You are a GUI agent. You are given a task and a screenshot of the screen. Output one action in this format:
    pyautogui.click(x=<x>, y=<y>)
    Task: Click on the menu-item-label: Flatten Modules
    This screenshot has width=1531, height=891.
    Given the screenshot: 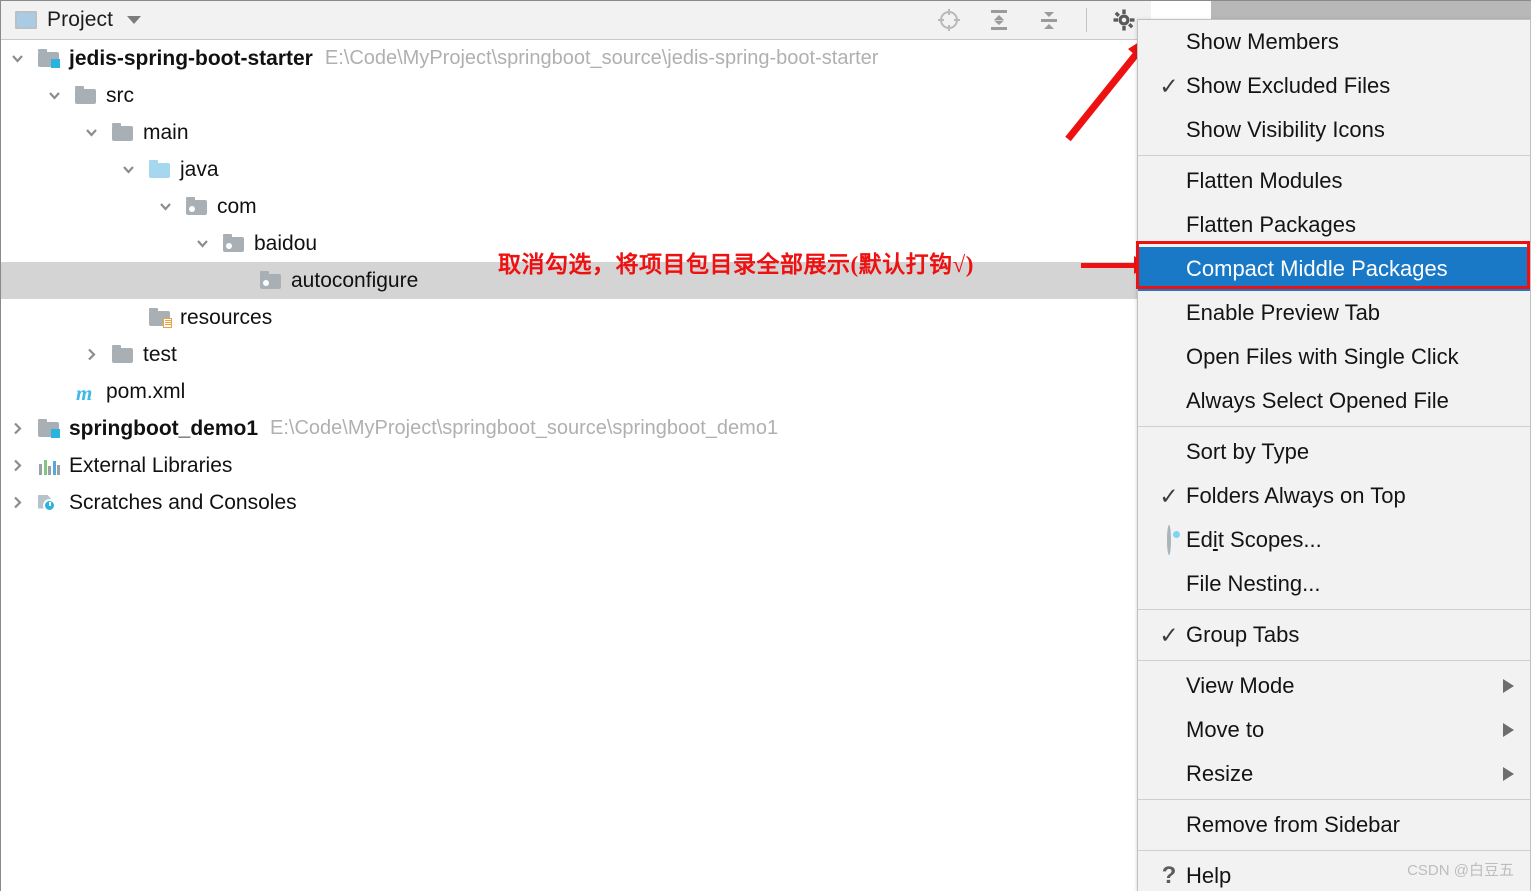 What is the action you would take?
    pyautogui.click(x=1264, y=180)
    